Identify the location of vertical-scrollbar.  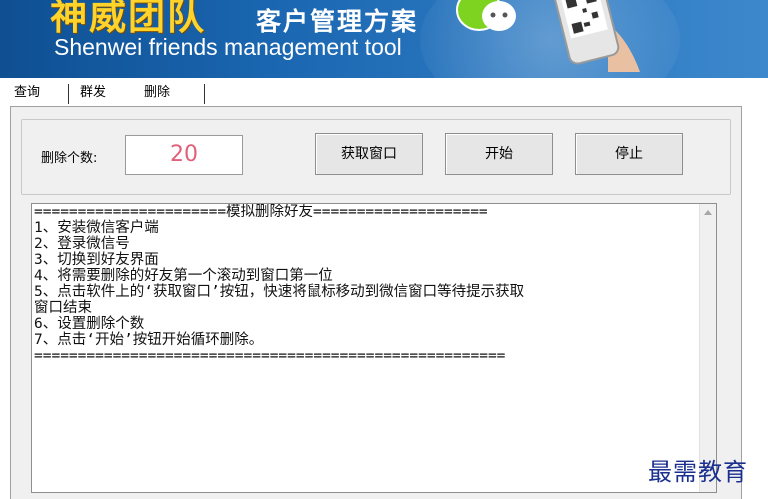
(707, 348).